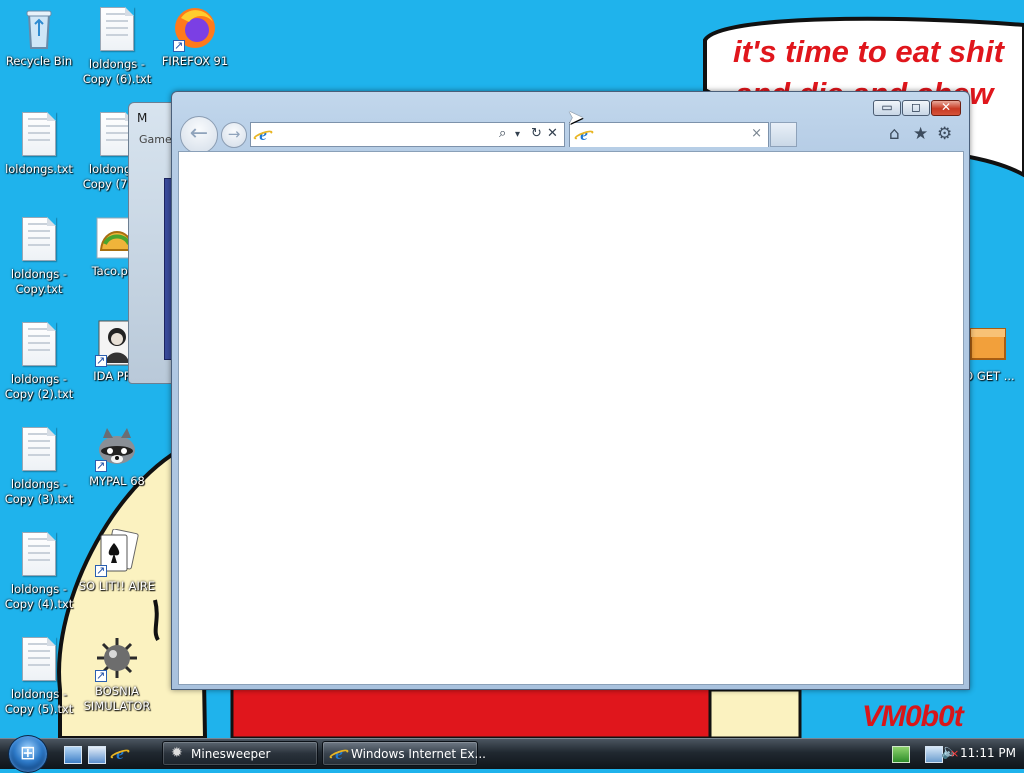 This screenshot has width=1024, height=773. What do you see at coordinates (868, 51) in the screenshot?
I see `wallpaper-caption-line1: it's time to eat shit` at bounding box center [868, 51].